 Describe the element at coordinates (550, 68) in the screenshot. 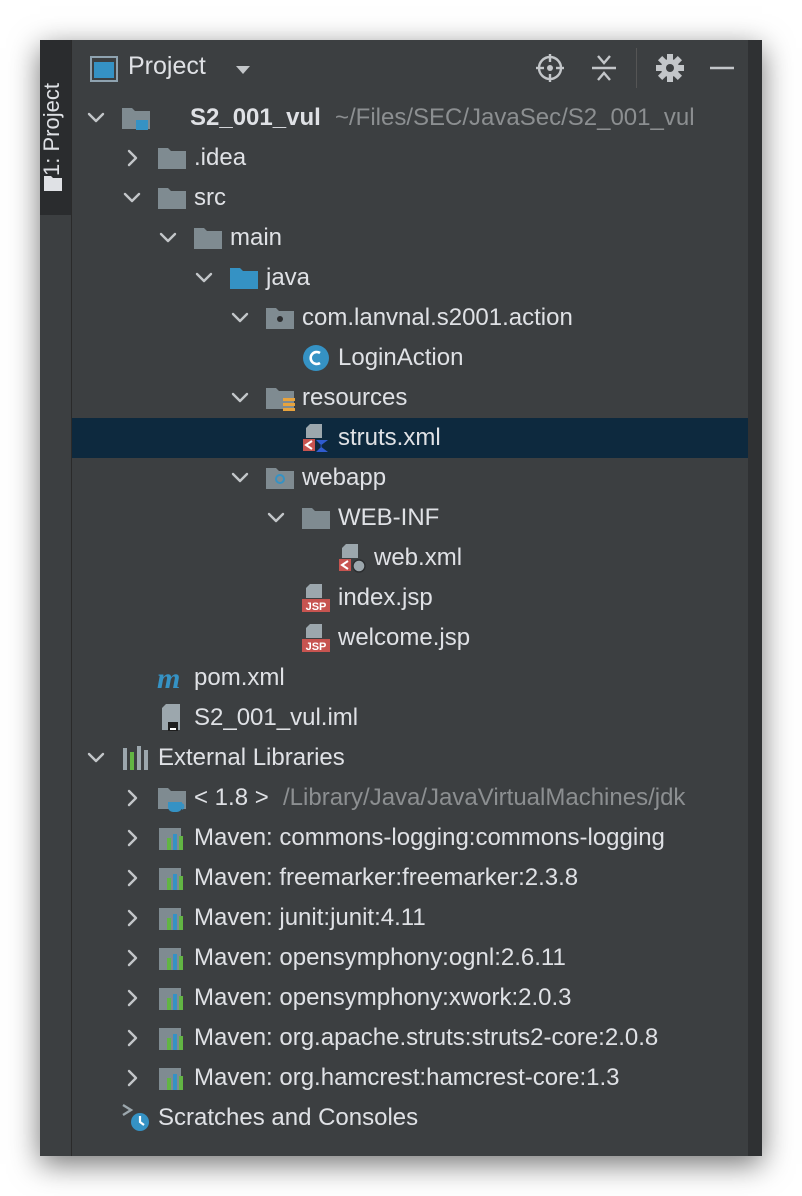

I see `locate-icon` at that location.